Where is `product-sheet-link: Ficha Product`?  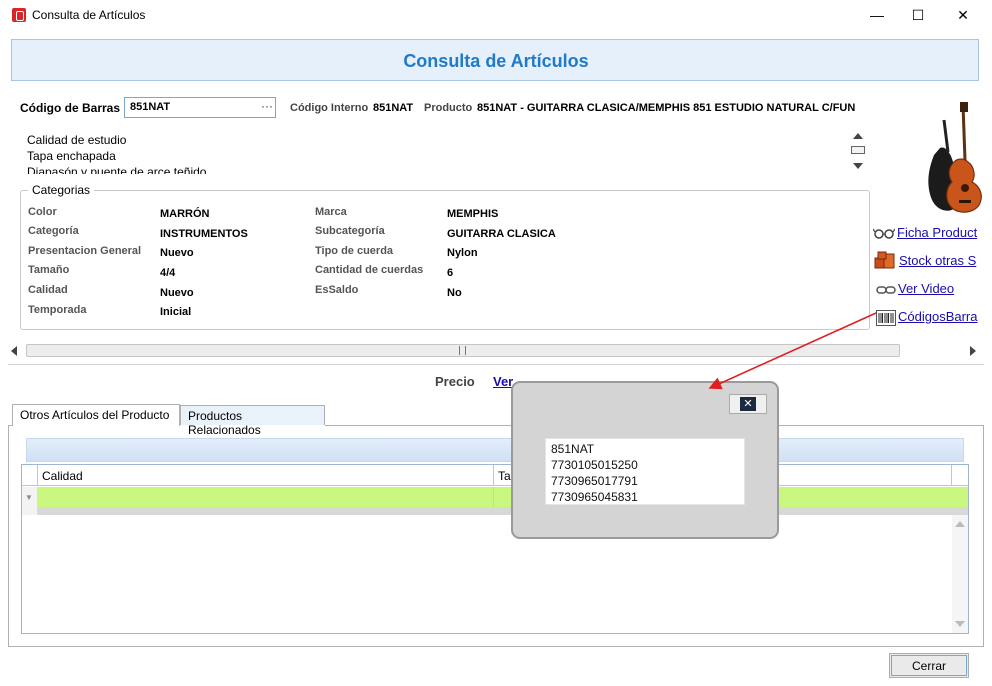
product-sheet-link: Ficha Product is located at coordinates (937, 232).